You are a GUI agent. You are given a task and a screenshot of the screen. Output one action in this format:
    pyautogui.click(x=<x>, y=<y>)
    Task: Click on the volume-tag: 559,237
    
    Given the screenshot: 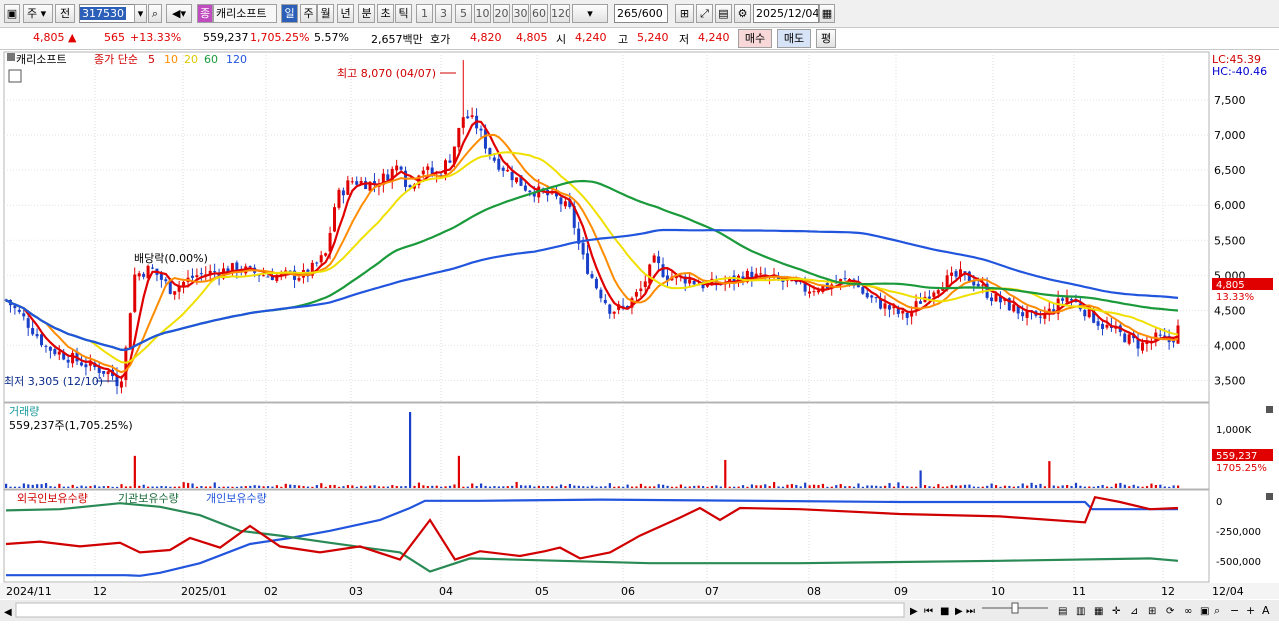 What is the action you would take?
    pyautogui.click(x=1236, y=456)
    